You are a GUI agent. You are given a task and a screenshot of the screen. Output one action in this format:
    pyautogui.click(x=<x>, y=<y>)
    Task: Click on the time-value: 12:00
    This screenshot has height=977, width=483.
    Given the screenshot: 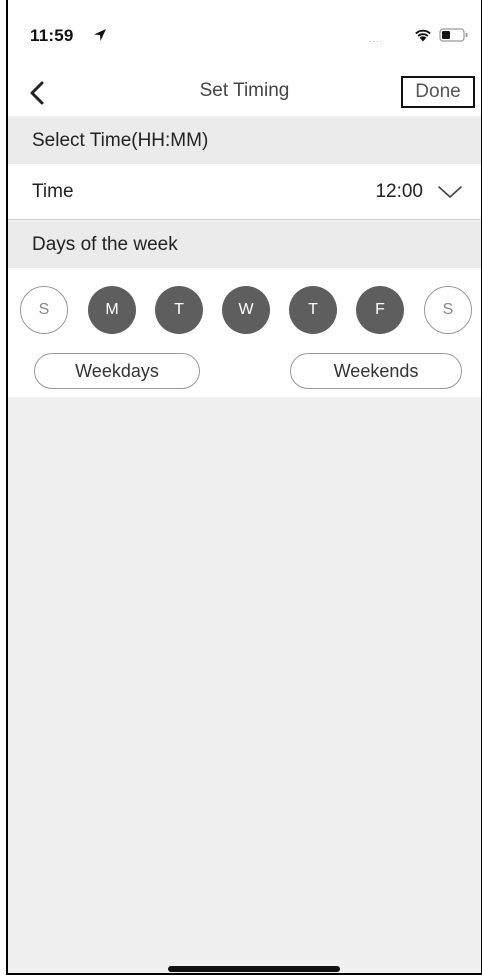 What is the action you would take?
    pyautogui.click(x=399, y=191)
    